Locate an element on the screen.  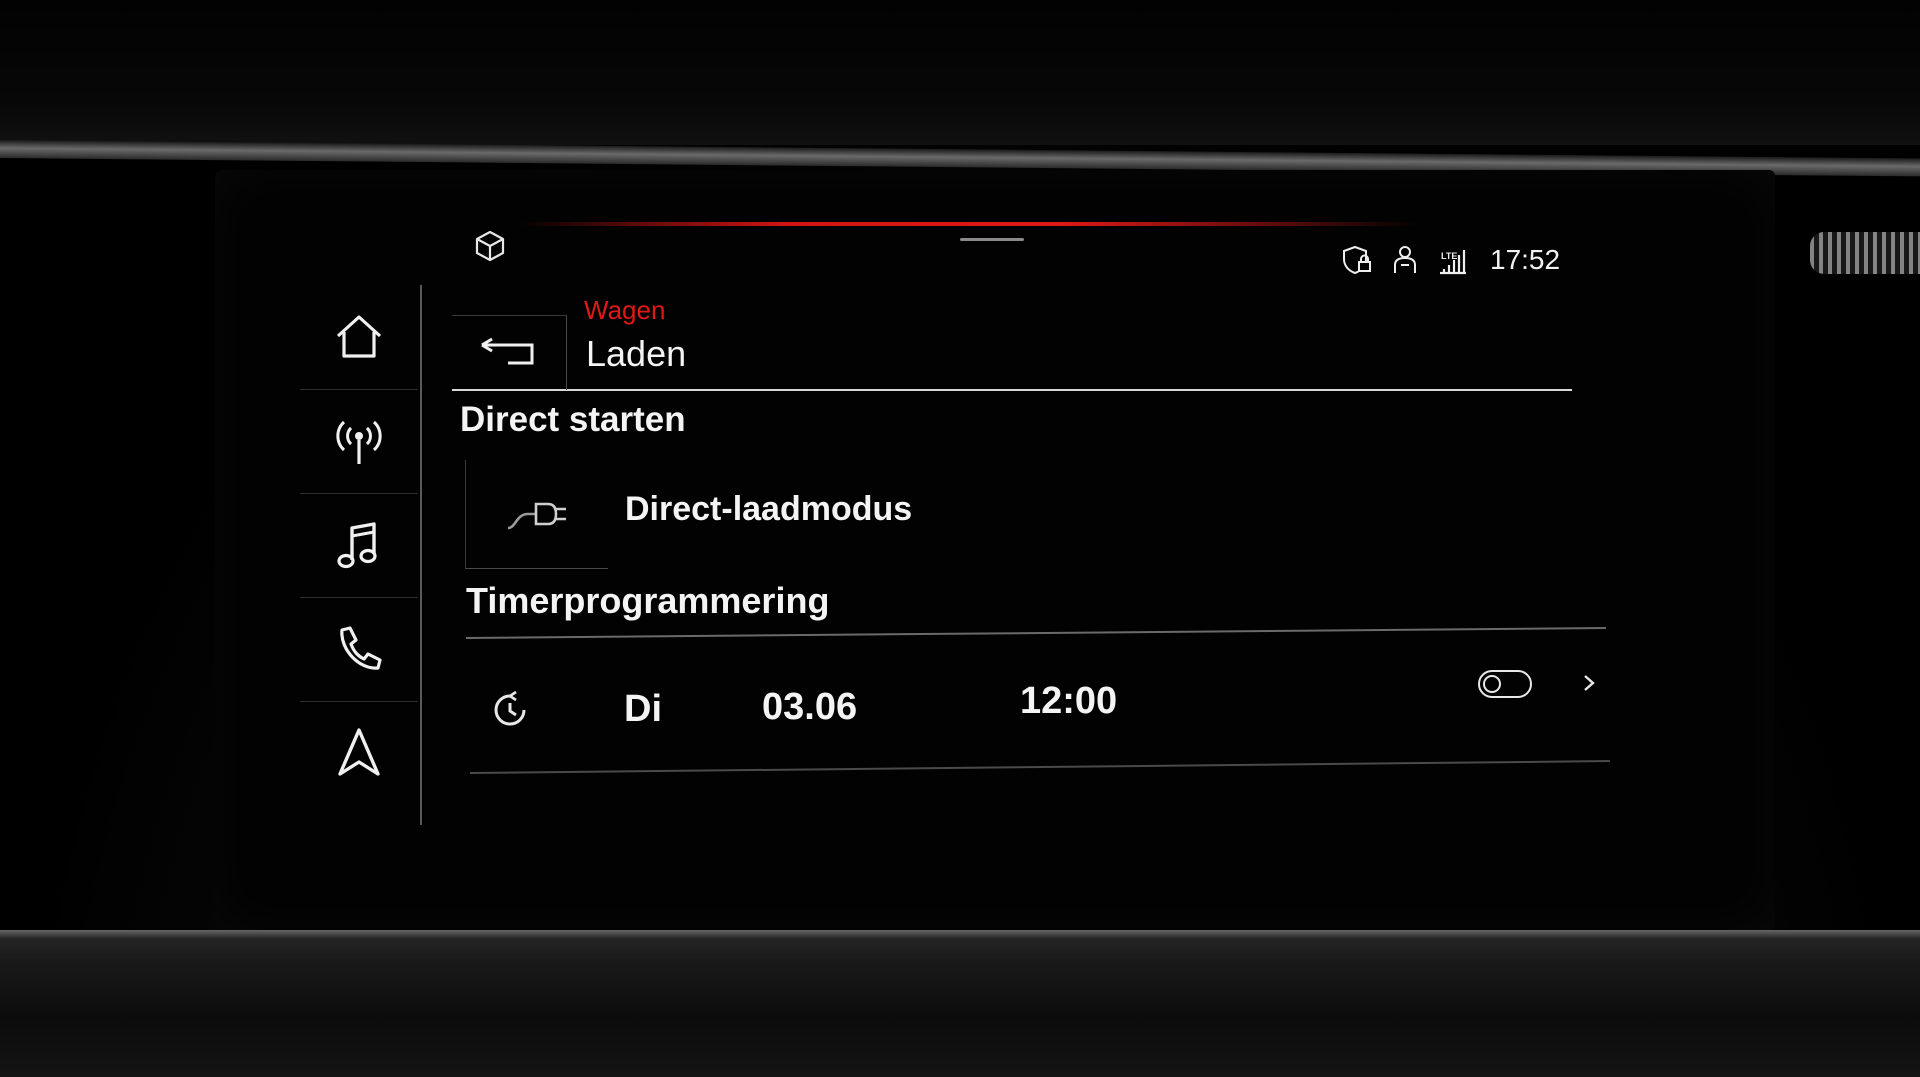
cube-icon is located at coordinates (490, 246).